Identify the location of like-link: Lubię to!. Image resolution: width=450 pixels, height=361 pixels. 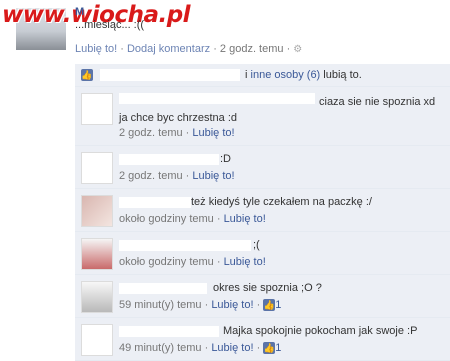
(96, 49).